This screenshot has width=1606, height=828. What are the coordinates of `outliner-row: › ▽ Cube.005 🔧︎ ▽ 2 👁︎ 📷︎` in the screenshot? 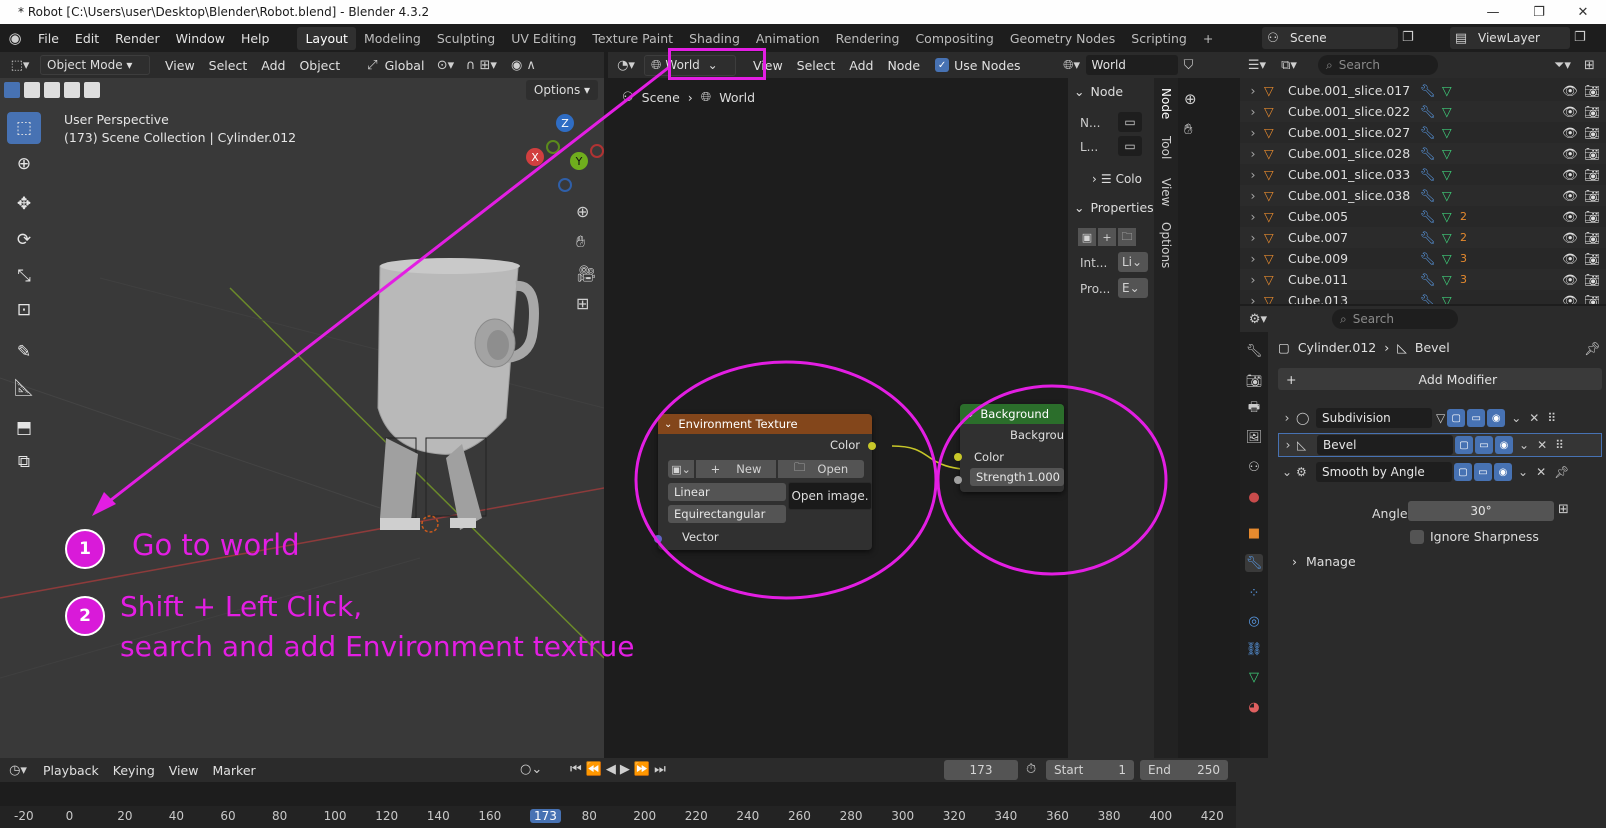 It's located at (1423, 216).